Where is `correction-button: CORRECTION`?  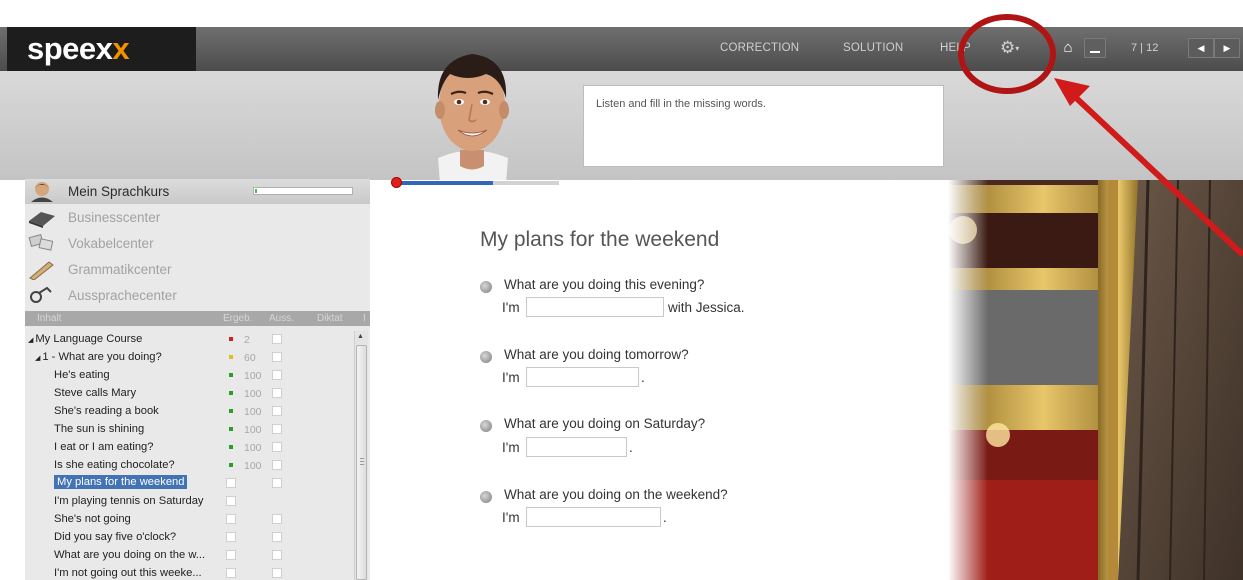
correction-button: CORRECTION is located at coordinates (759, 48).